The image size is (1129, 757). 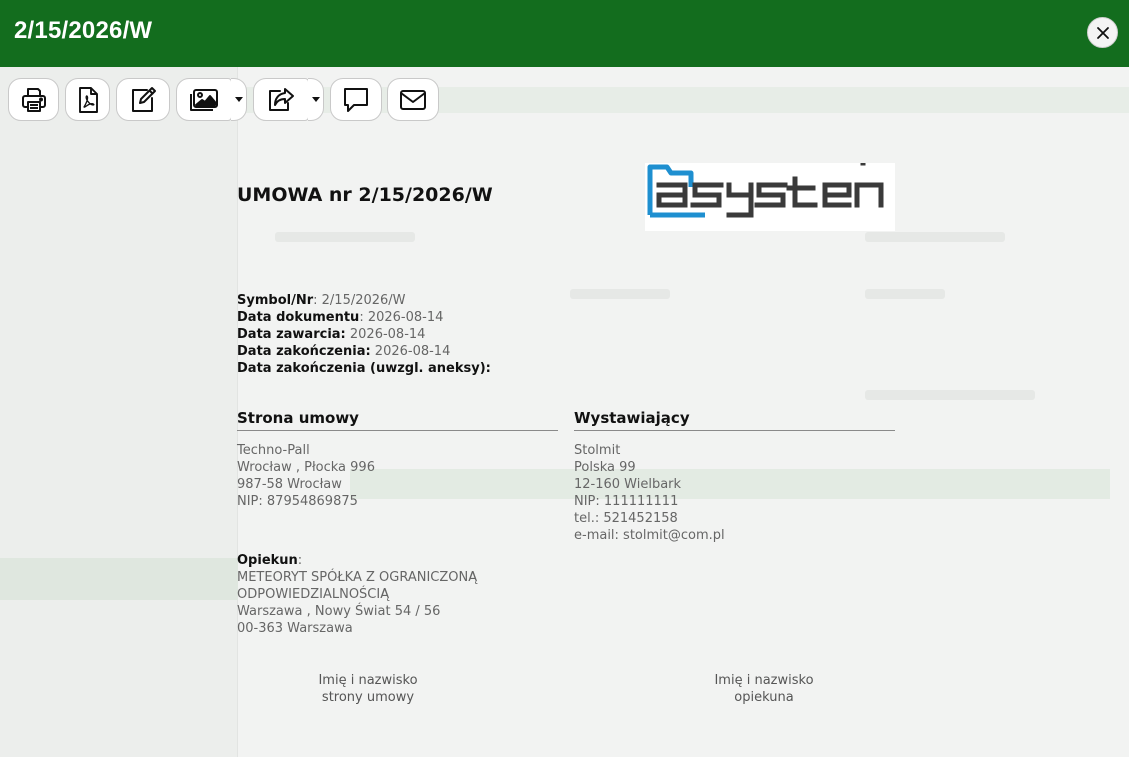 I want to click on print-button, so click(x=33, y=99).